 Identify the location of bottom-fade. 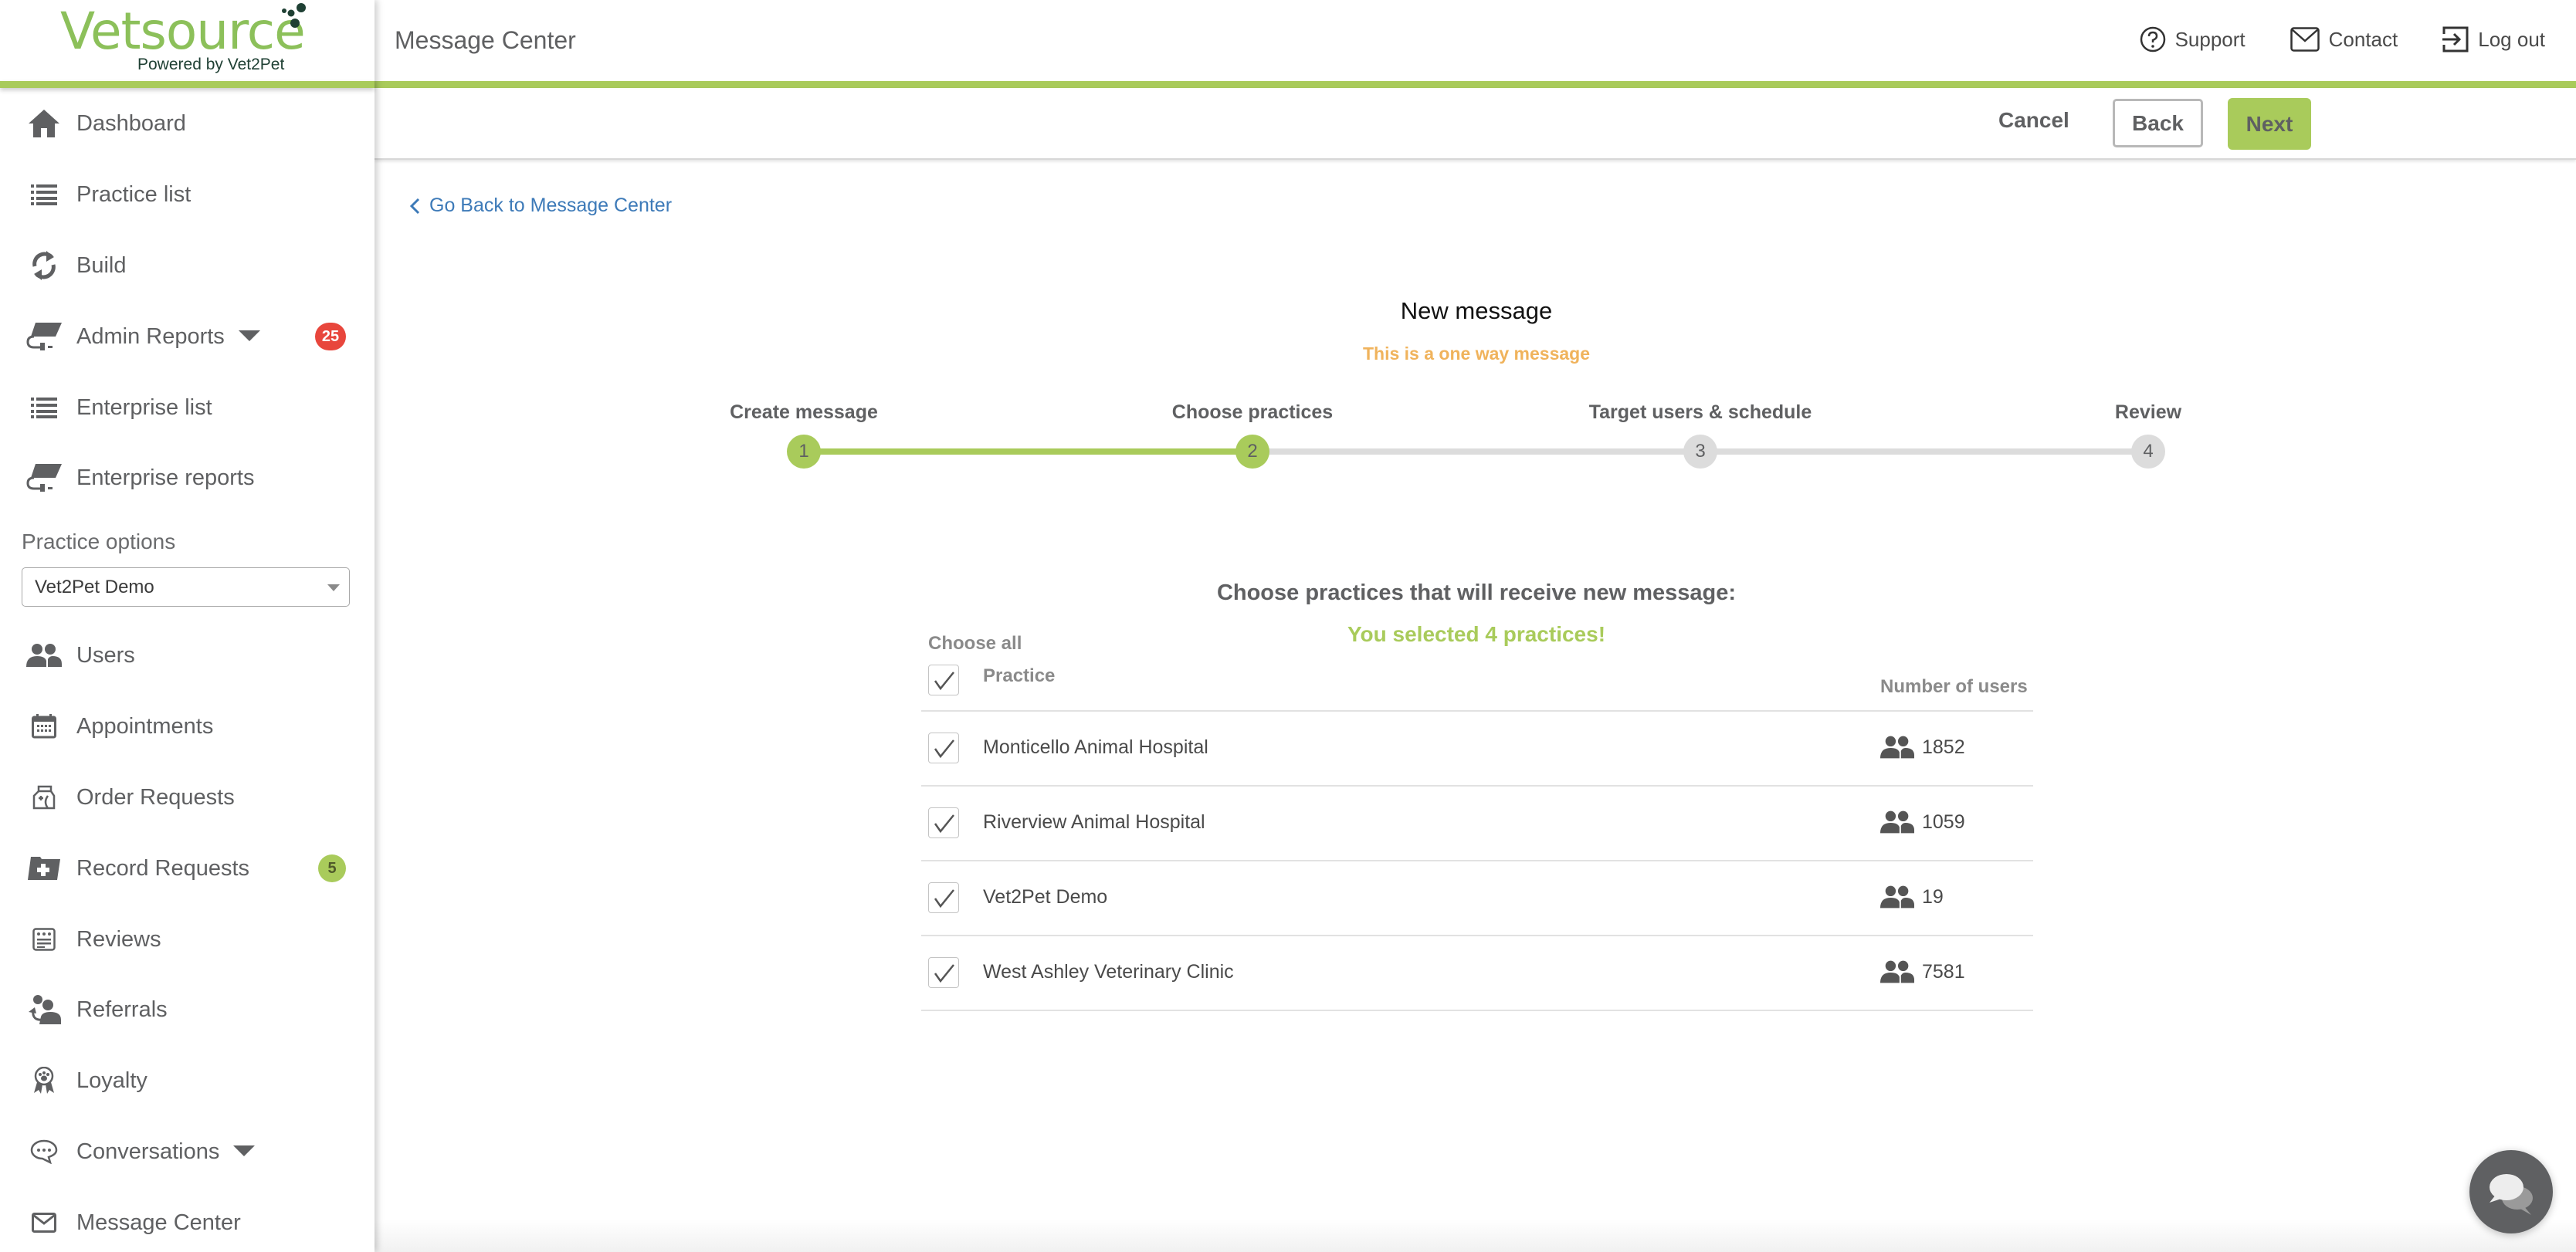
(1475, 1236).